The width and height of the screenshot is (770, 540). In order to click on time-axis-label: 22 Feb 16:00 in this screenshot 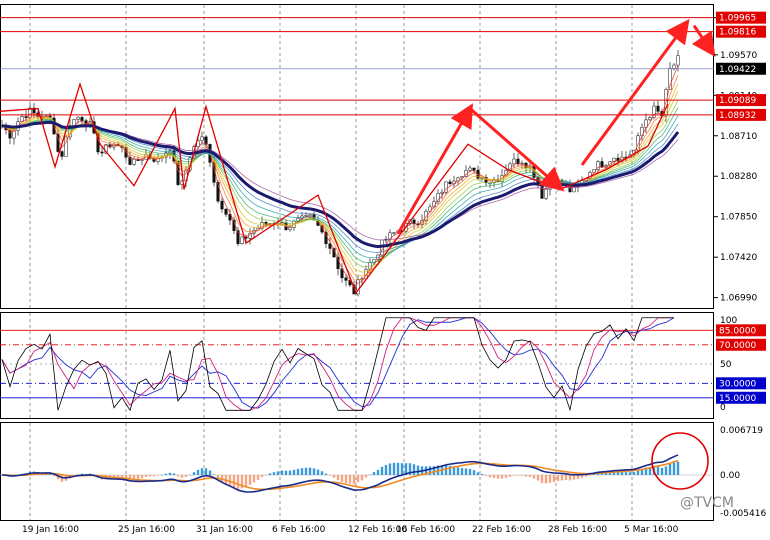, I will do `click(501, 530)`.